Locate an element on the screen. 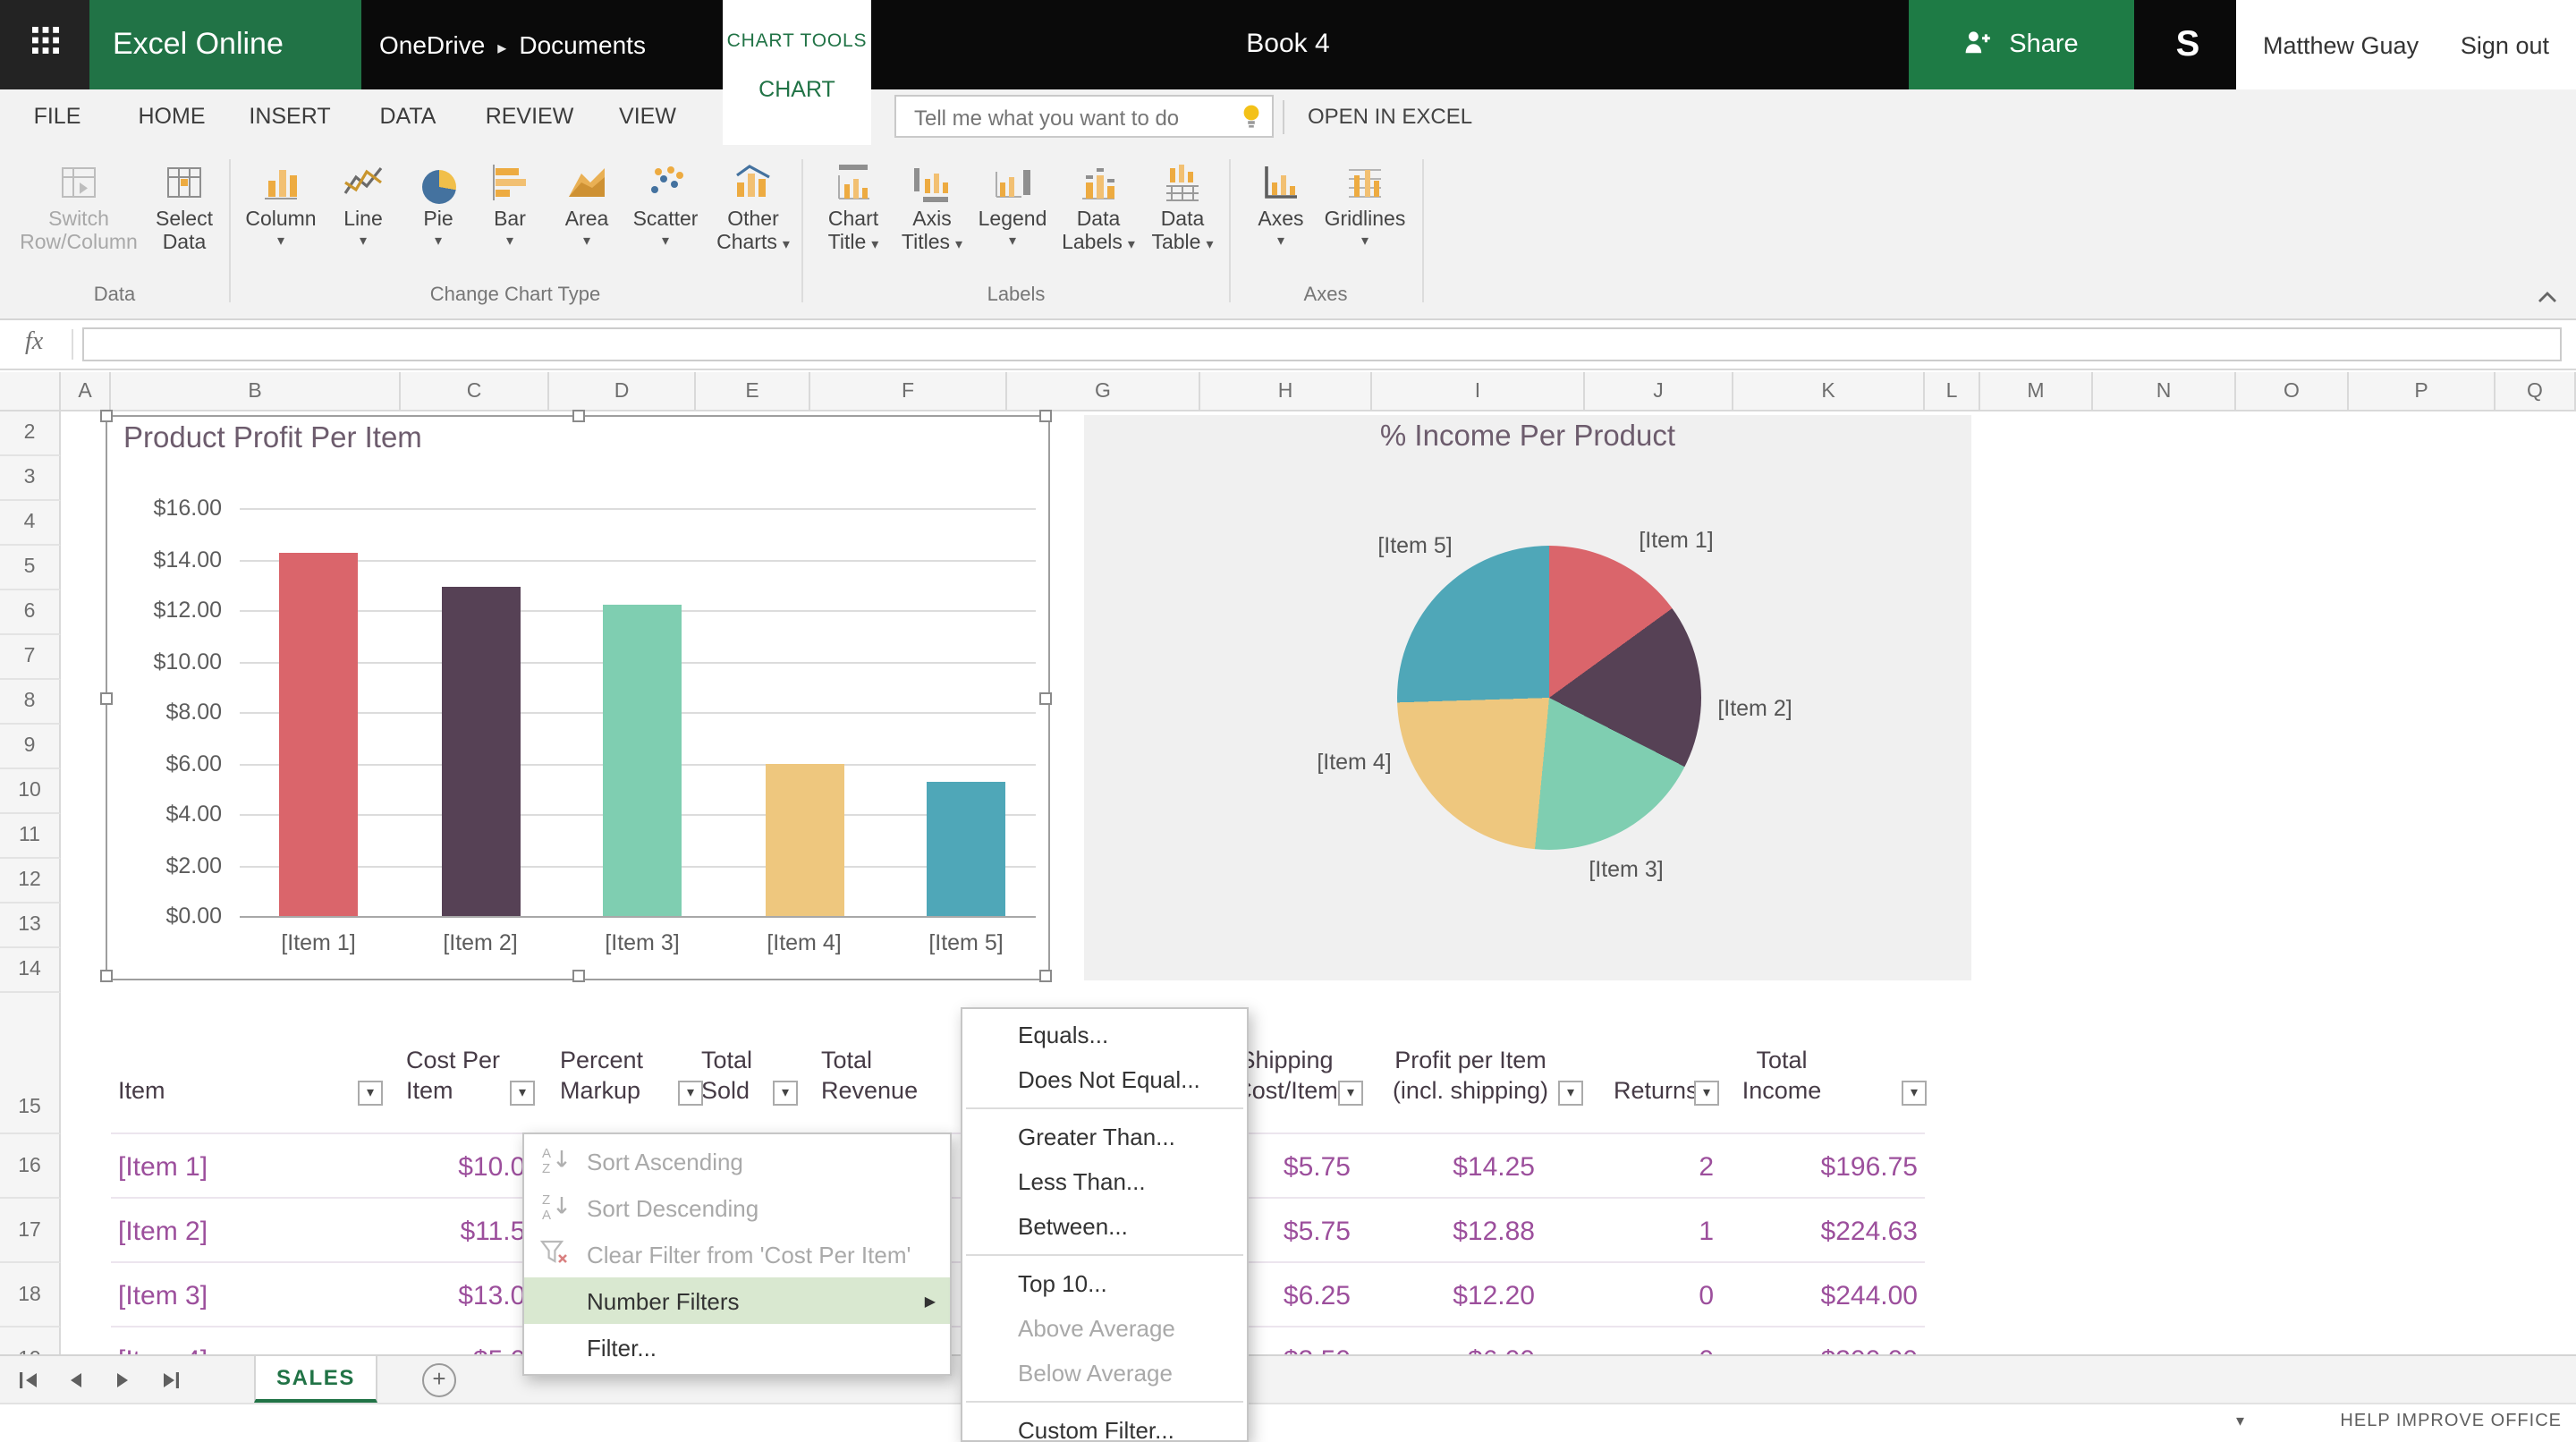  filter-button-cost is located at coordinates (522, 1093).